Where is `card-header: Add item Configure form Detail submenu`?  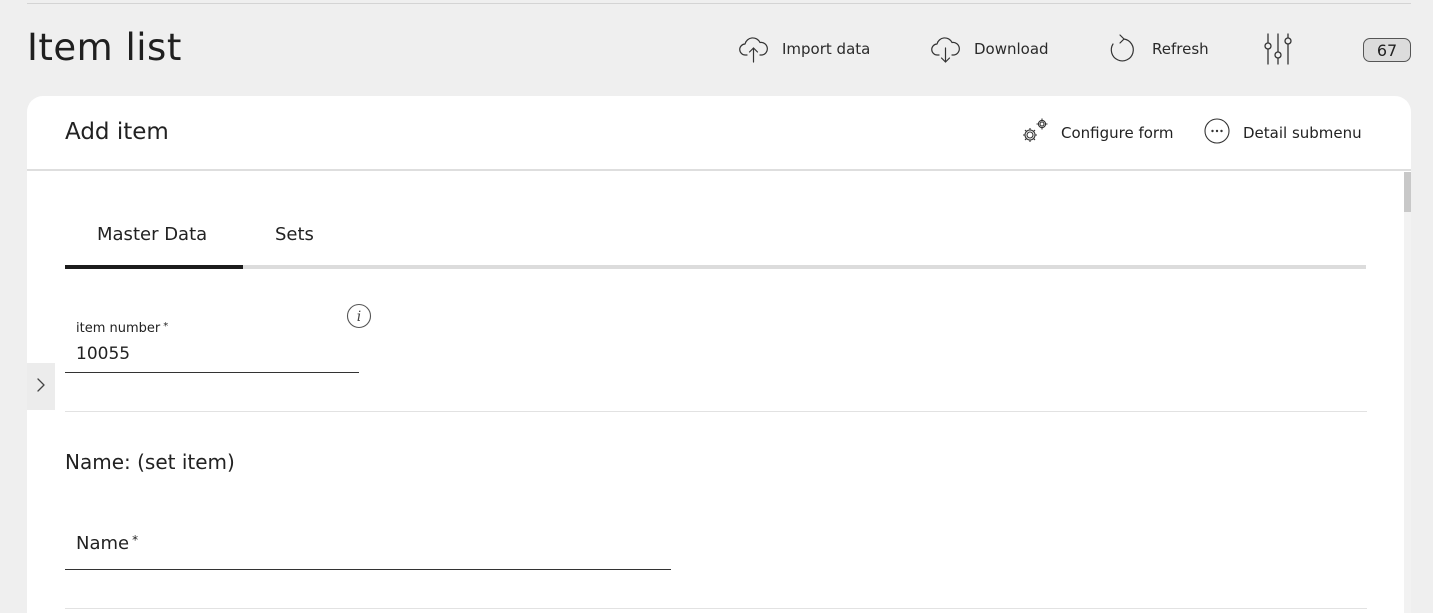
card-header: Add item Configure form Detail submenu is located at coordinates (719, 133).